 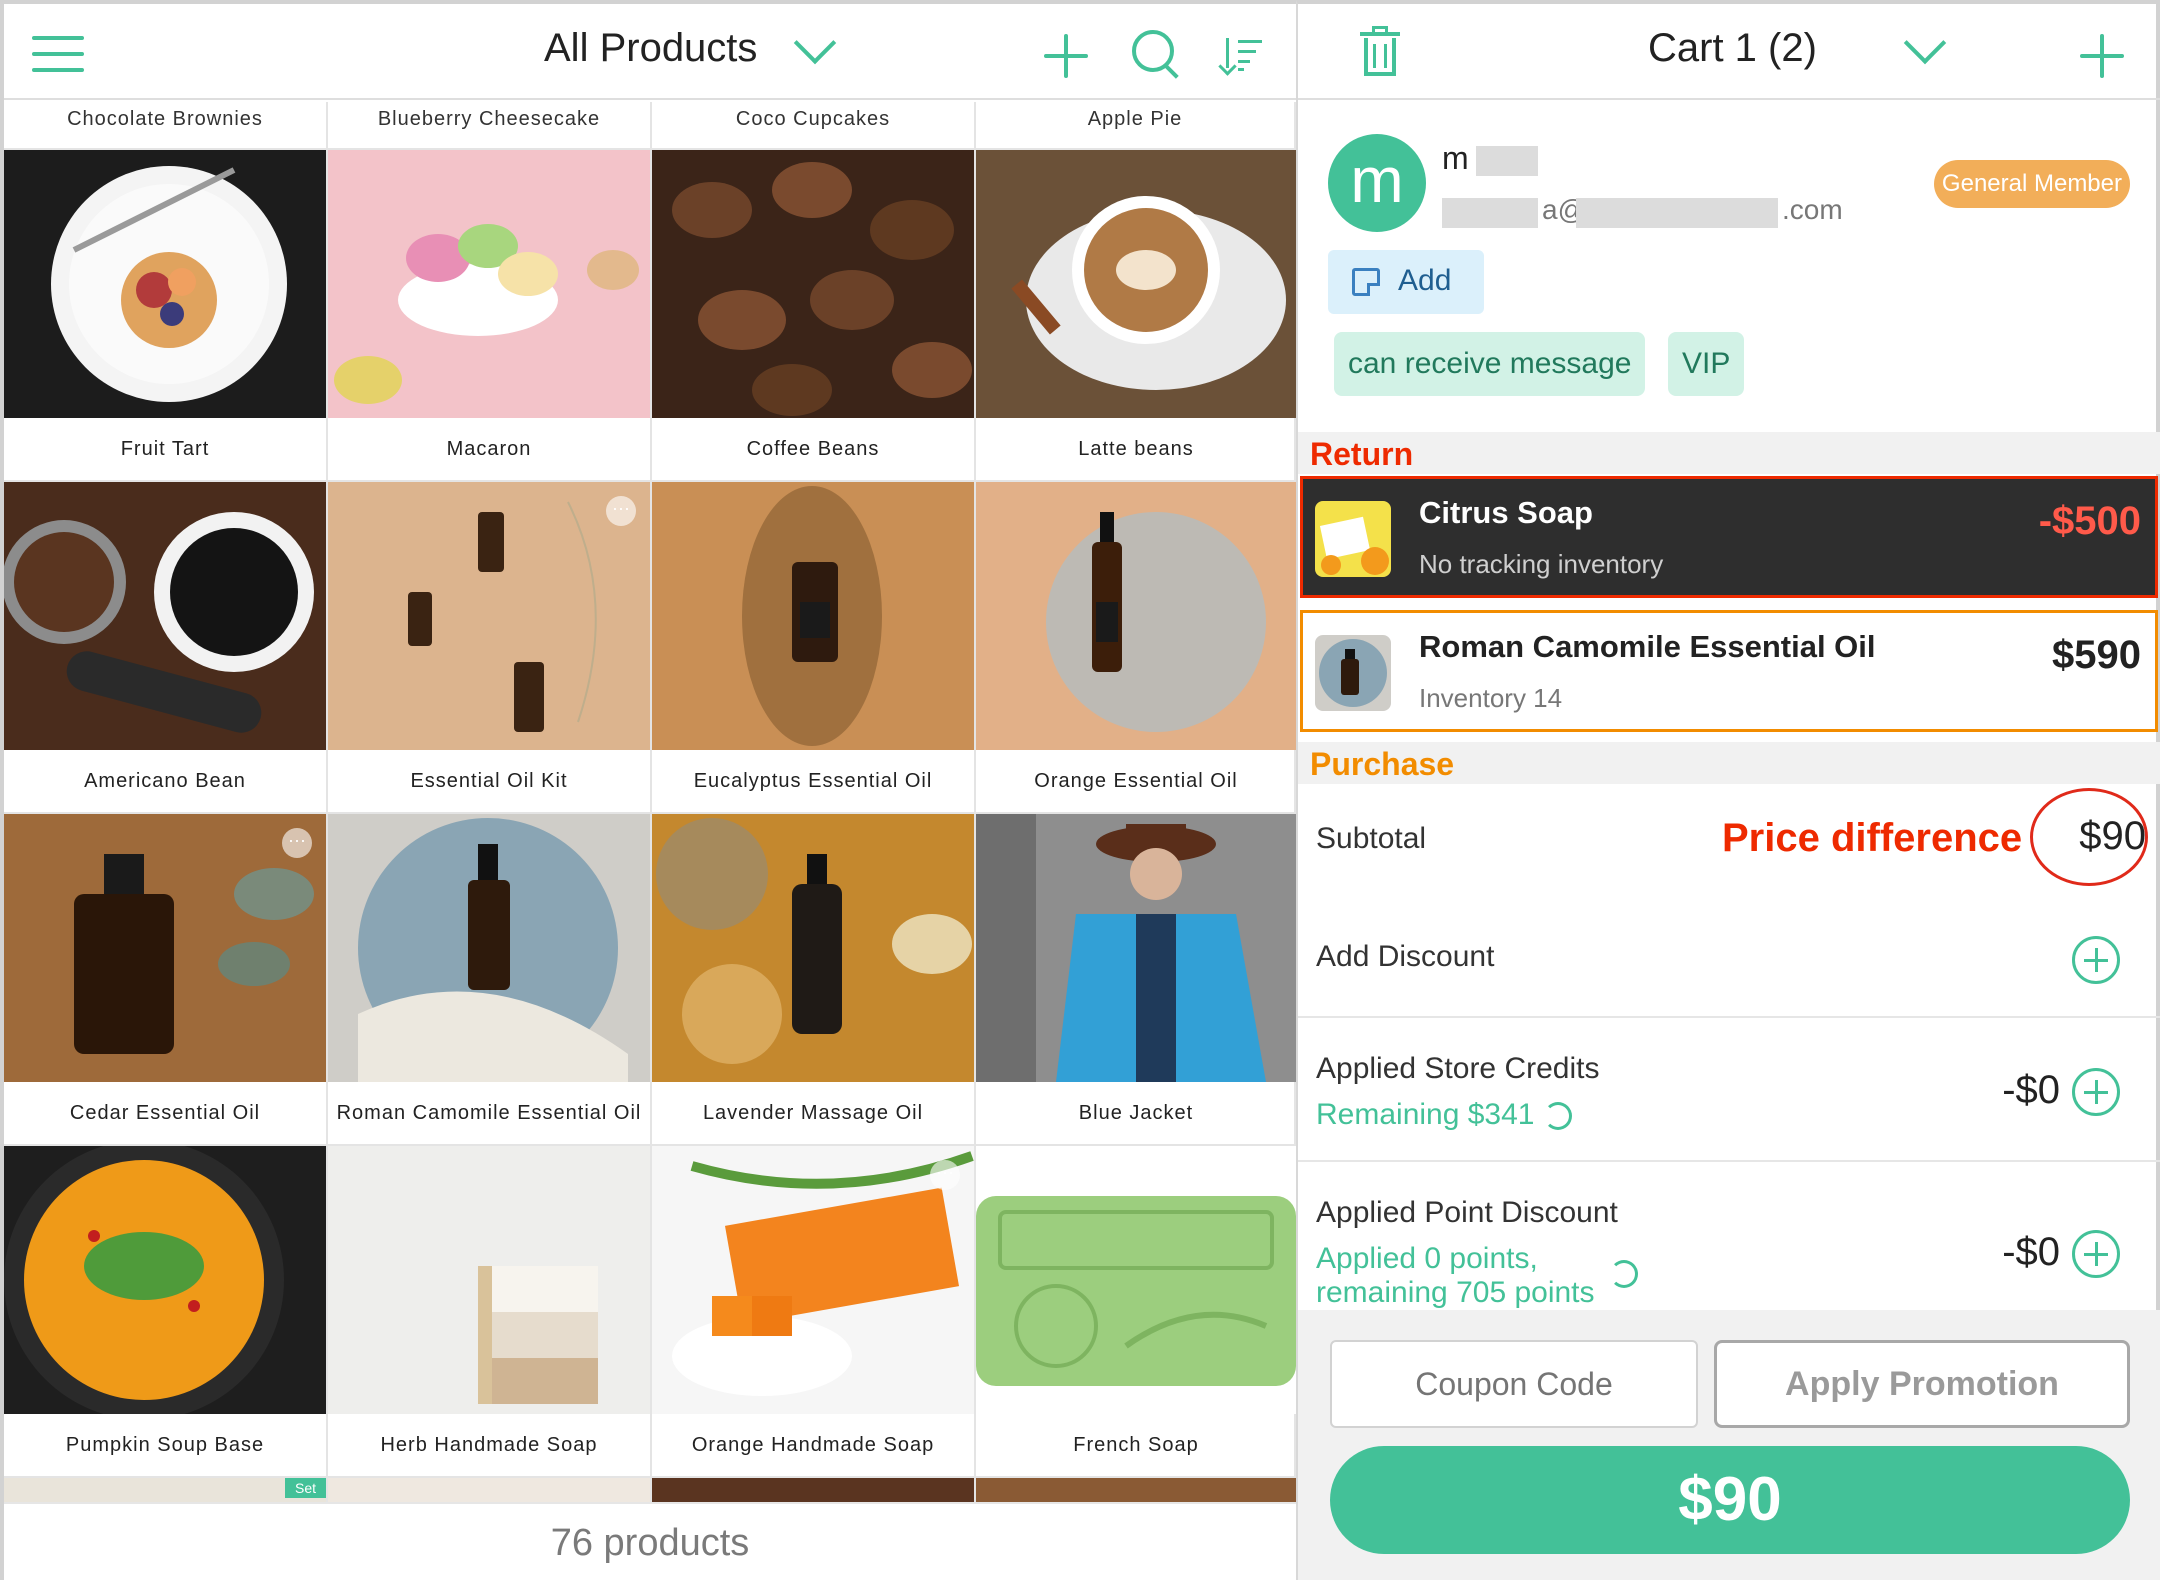 I want to click on points-applied: Applied 0 points,, so click(x=1427, y=1258).